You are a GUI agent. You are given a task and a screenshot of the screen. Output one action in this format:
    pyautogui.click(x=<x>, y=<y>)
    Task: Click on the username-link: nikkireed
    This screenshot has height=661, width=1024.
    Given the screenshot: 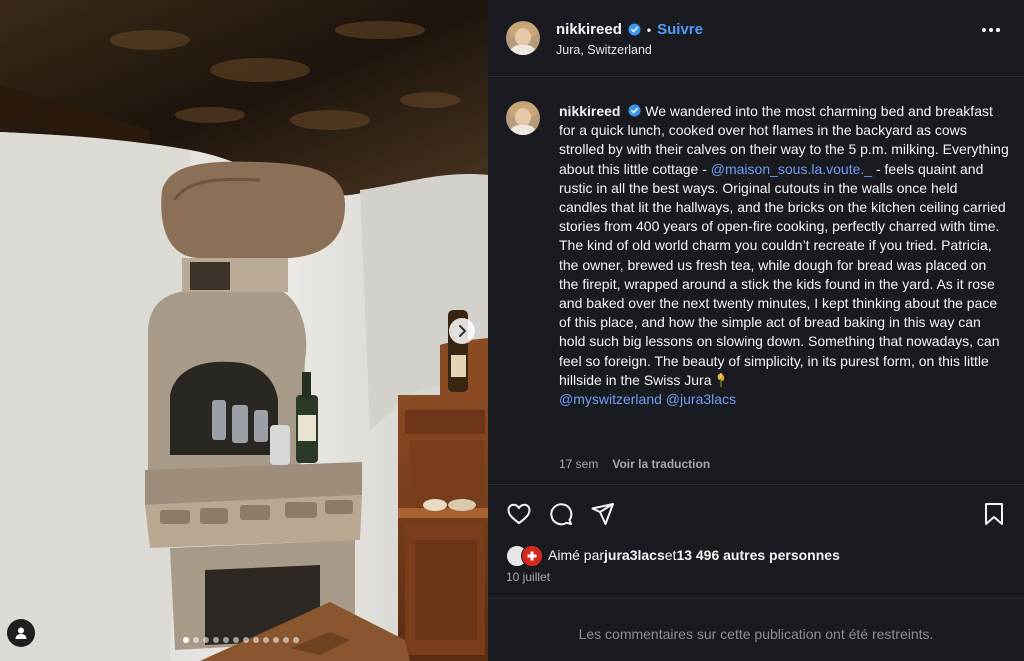 What is the action you would take?
    pyautogui.click(x=589, y=29)
    